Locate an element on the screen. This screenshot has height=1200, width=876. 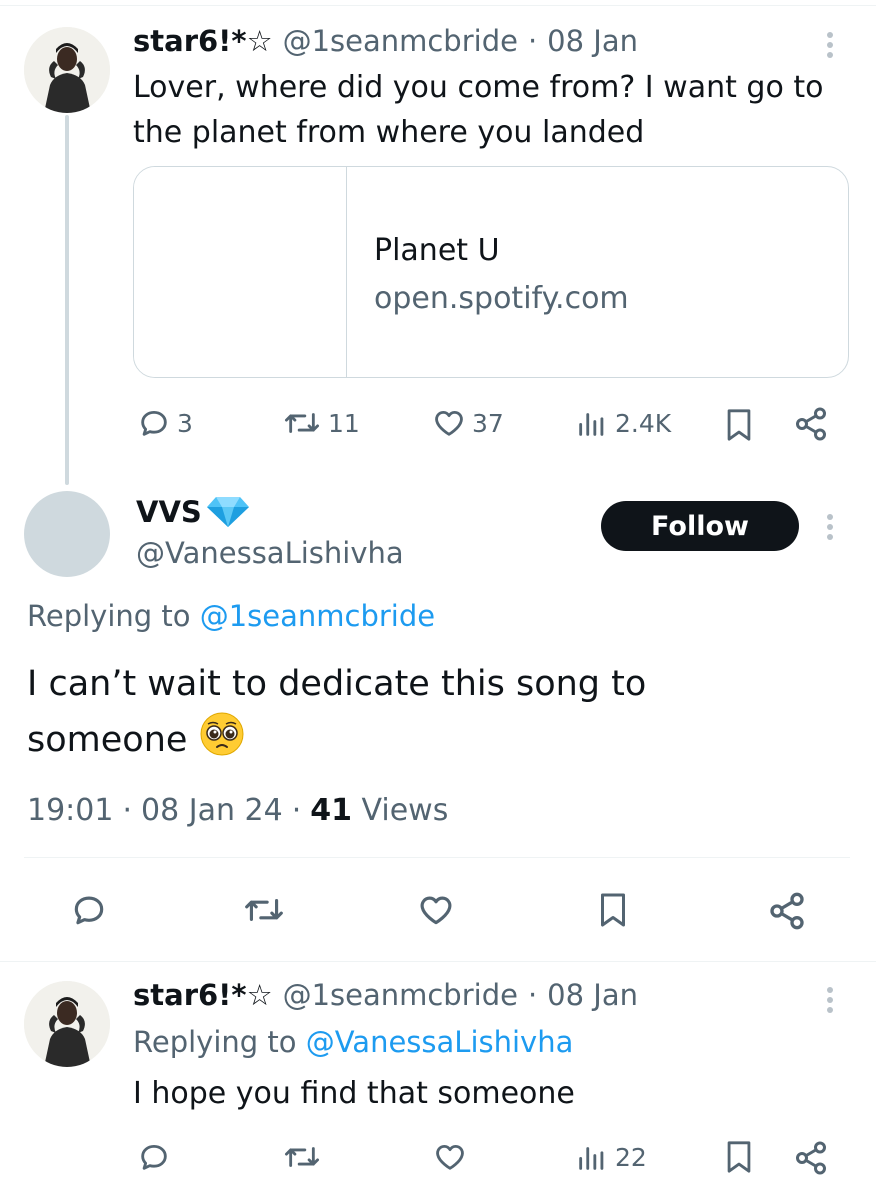
like-button: 37 is located at coordinates (468, 423).